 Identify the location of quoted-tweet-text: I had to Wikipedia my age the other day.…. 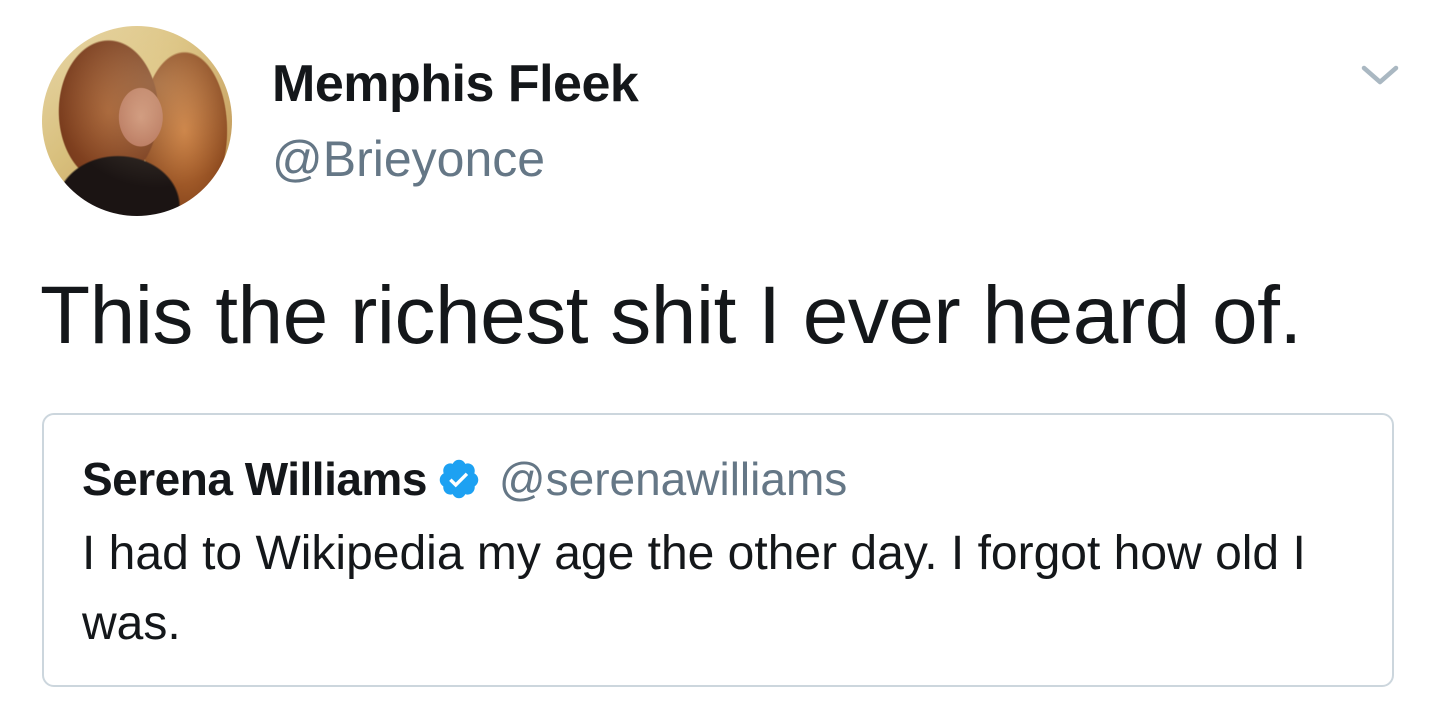
(694, 588).